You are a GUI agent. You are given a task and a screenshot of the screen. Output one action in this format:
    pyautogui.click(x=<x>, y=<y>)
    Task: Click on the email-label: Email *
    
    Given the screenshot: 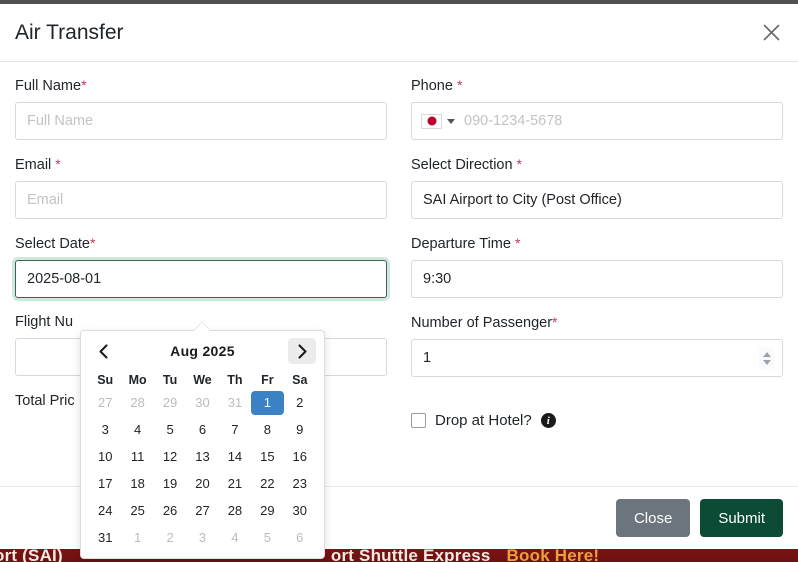 What is the action you would take?
    pyautogui.click(x=201, y=164)
    